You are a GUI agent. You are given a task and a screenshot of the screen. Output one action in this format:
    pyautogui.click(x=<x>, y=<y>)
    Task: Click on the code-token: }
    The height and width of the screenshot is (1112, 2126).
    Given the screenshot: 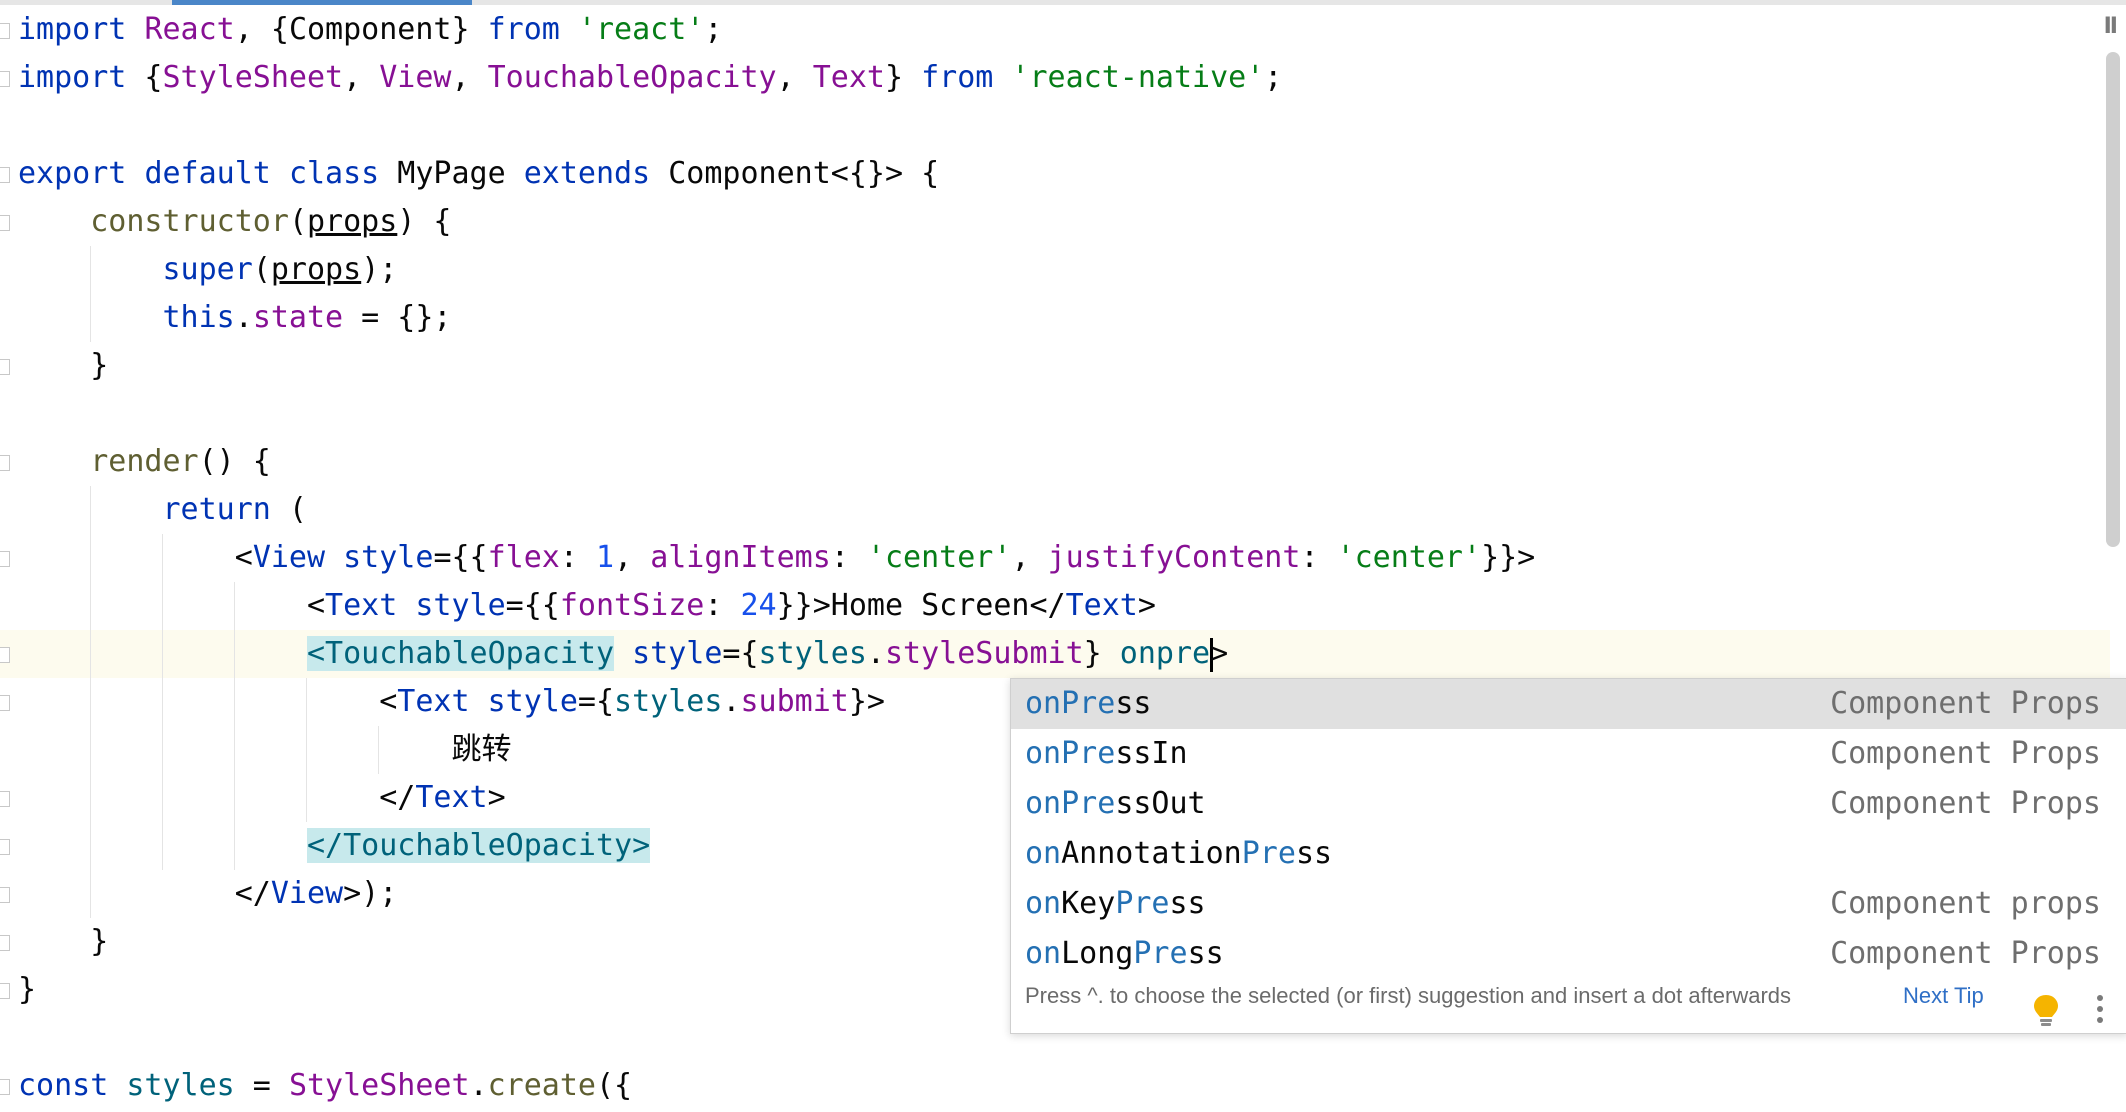 What is the action you would take?
    pyautogui.click(x=63, y=941)
    